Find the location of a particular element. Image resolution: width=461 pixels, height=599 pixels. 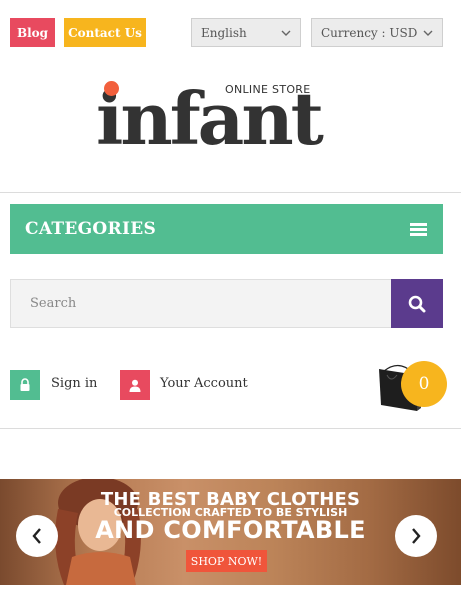

banner-headline-large: AND COMFORTABLE is located at coordinates (230, 530).